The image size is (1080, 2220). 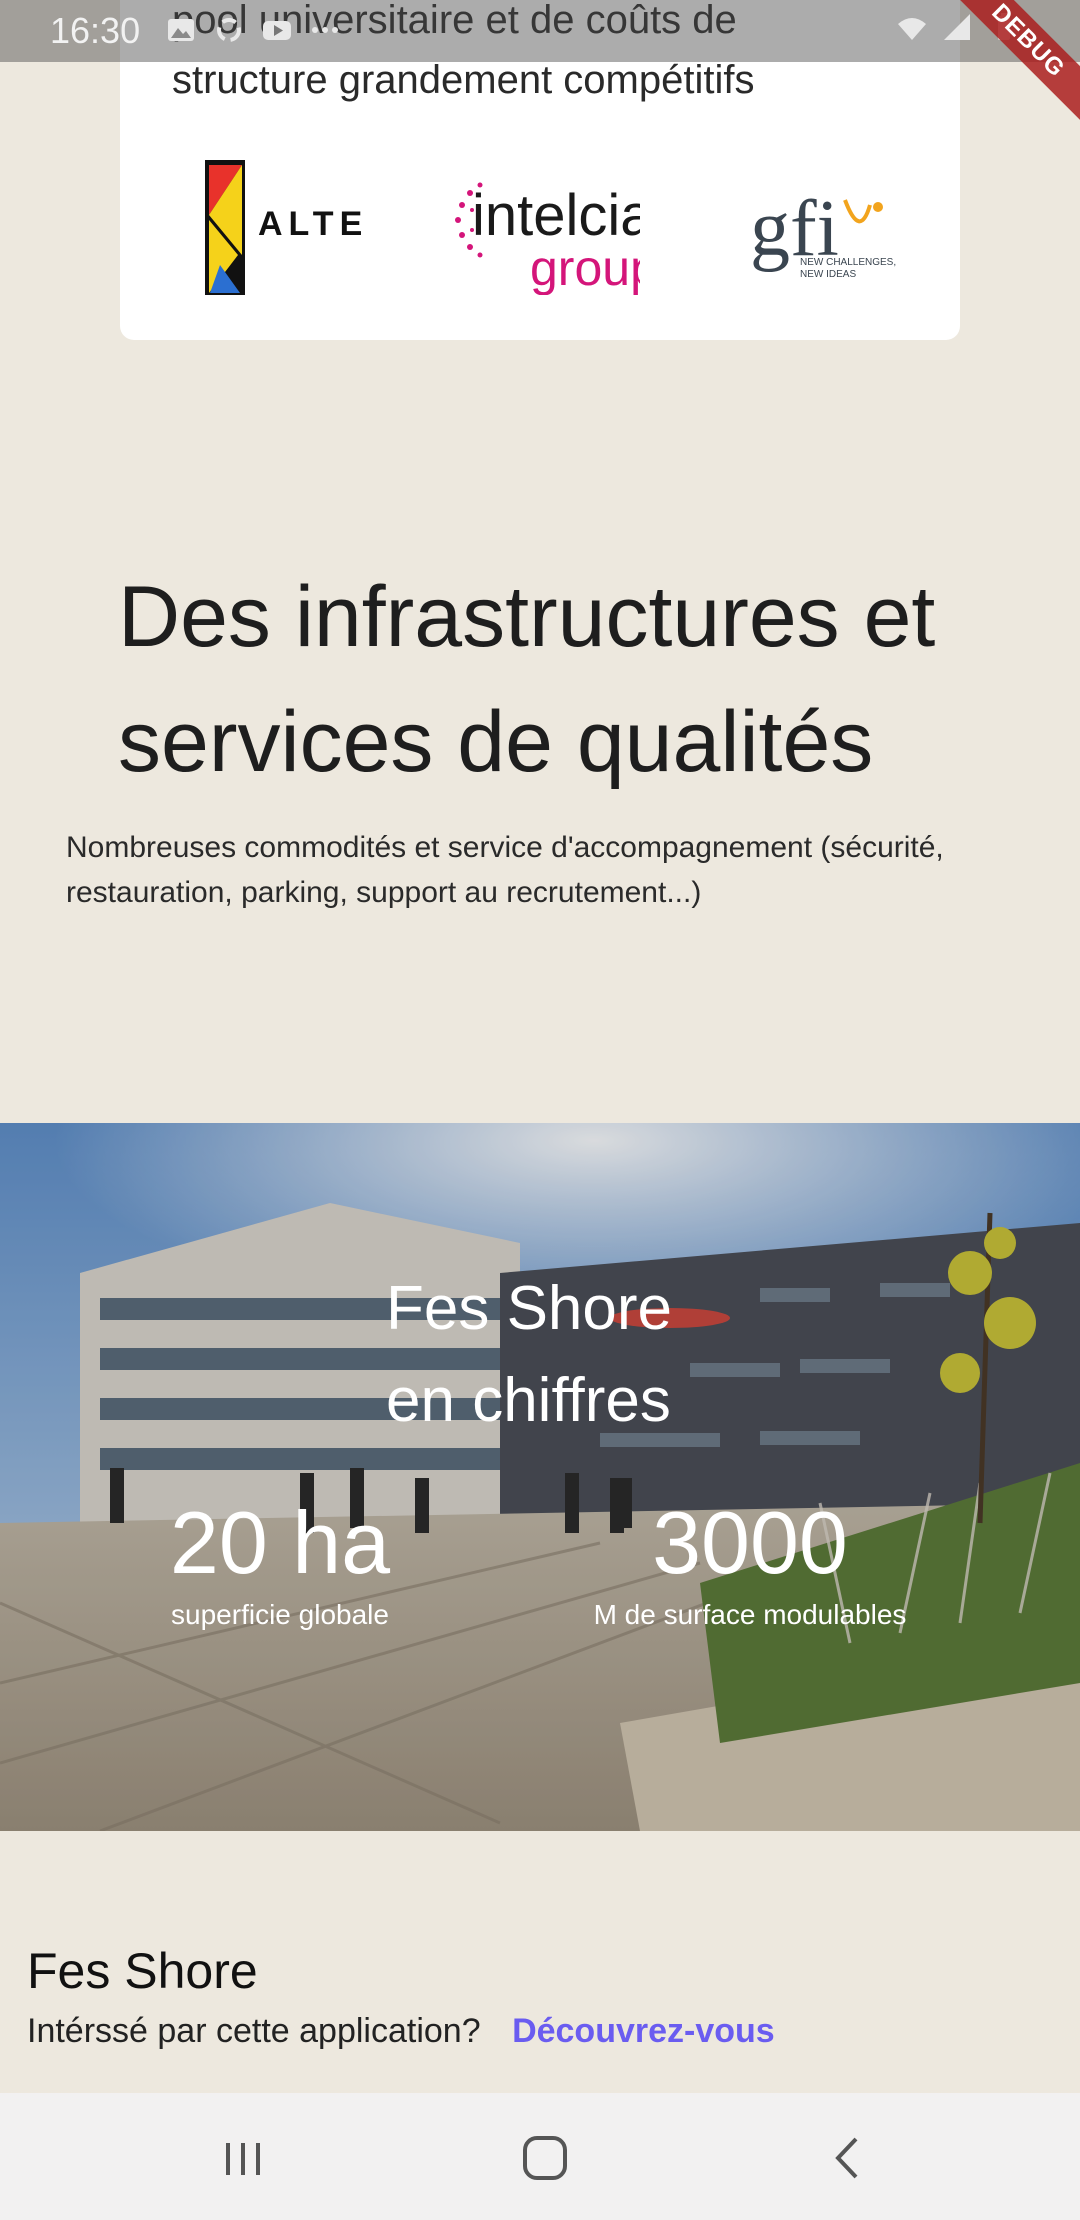 I want to click on more-notifications-icon, so click(x=325, y=30).